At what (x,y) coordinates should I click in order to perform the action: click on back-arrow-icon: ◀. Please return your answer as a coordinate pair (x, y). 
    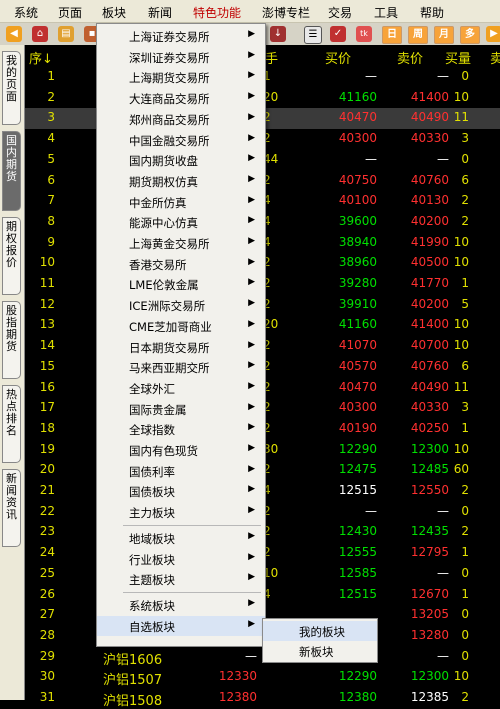
    Looking at the image, I should click on (14, 34).